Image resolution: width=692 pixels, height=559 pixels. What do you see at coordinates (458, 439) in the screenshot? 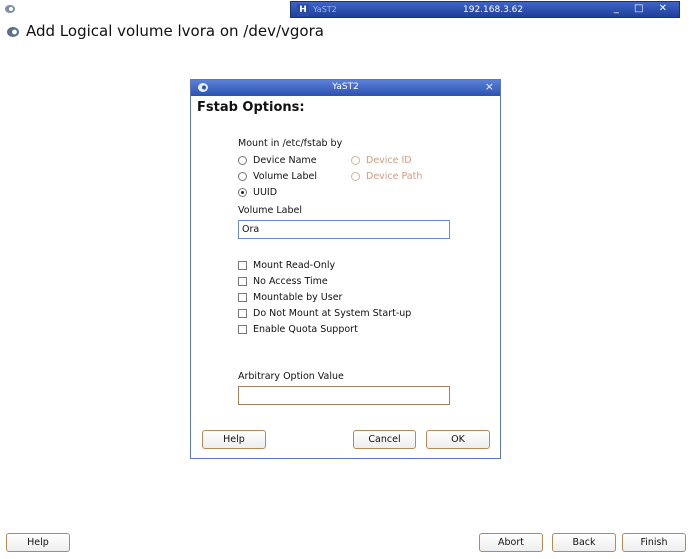
I see `ok-button: OK` at bounding box center [458, 439].